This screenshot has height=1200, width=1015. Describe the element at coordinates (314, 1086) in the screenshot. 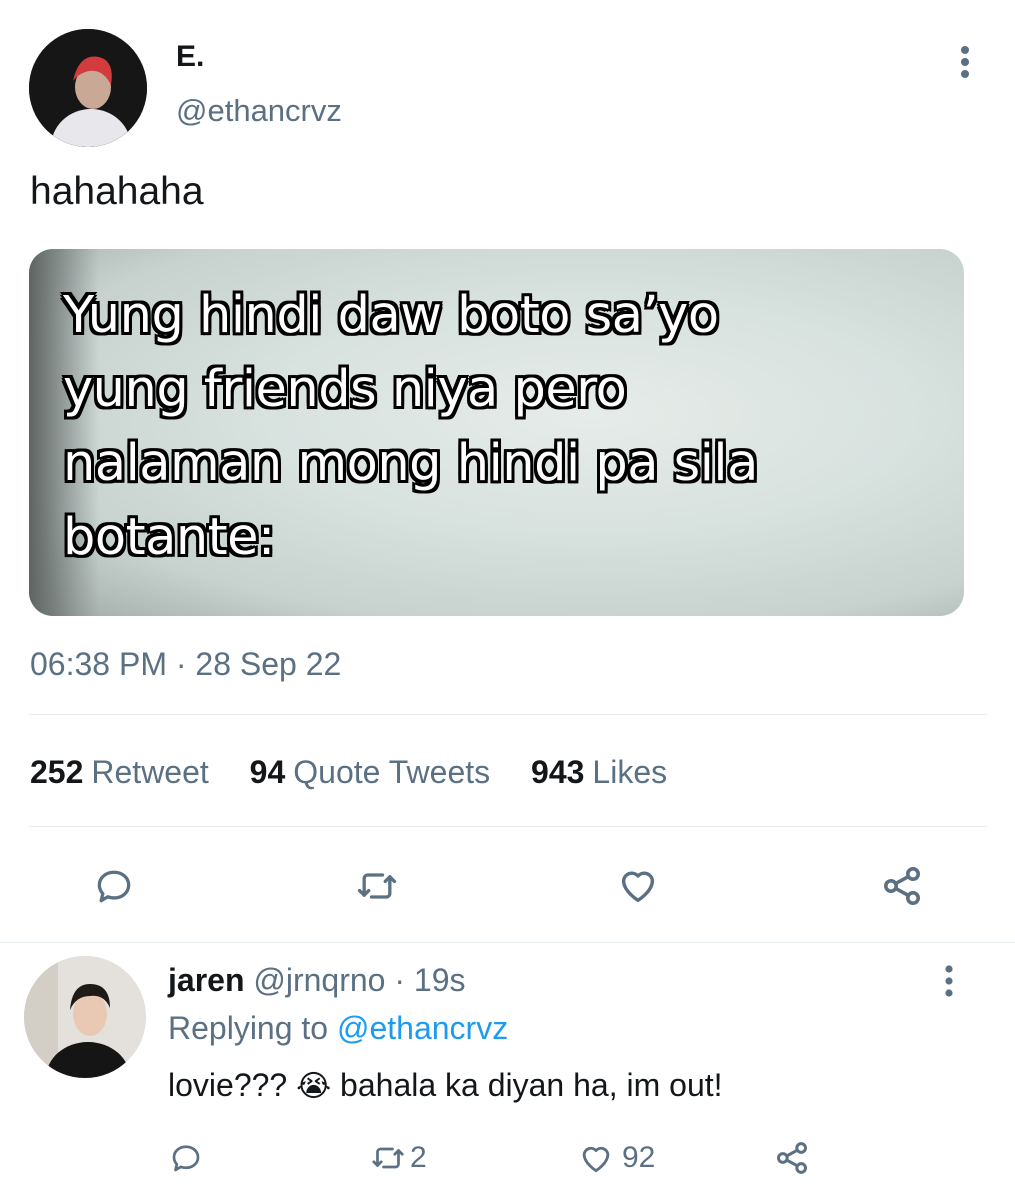

I see `crying-emoji: 😭` at that location.